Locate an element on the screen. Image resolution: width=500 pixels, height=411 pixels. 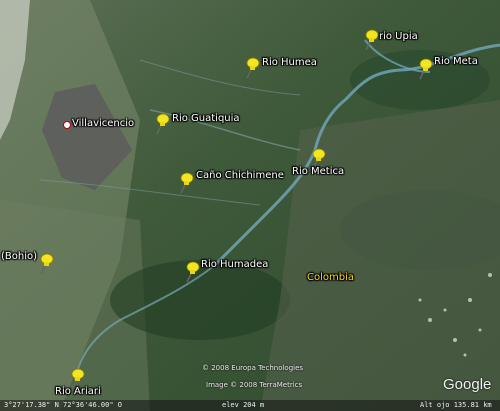
place-label-rio-guatiquia: Rio Guatiquia is located at coordinates (206, 118).